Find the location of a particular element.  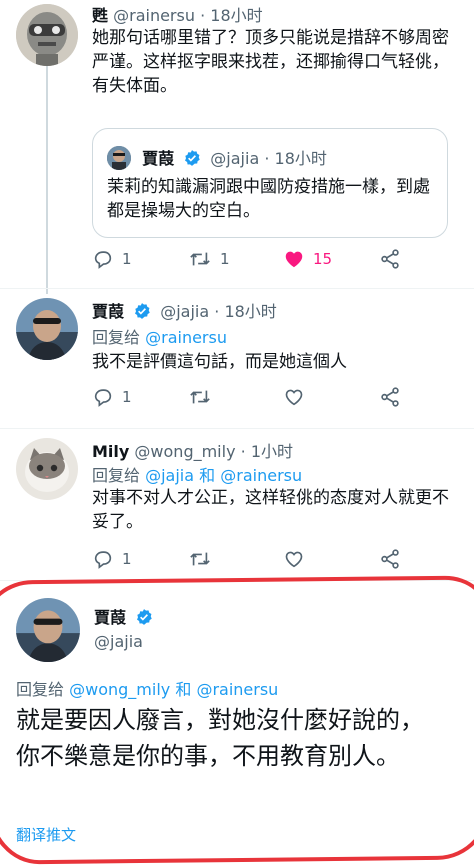

quote-display-name: 賈葭 is located at coordinates (158, 158).